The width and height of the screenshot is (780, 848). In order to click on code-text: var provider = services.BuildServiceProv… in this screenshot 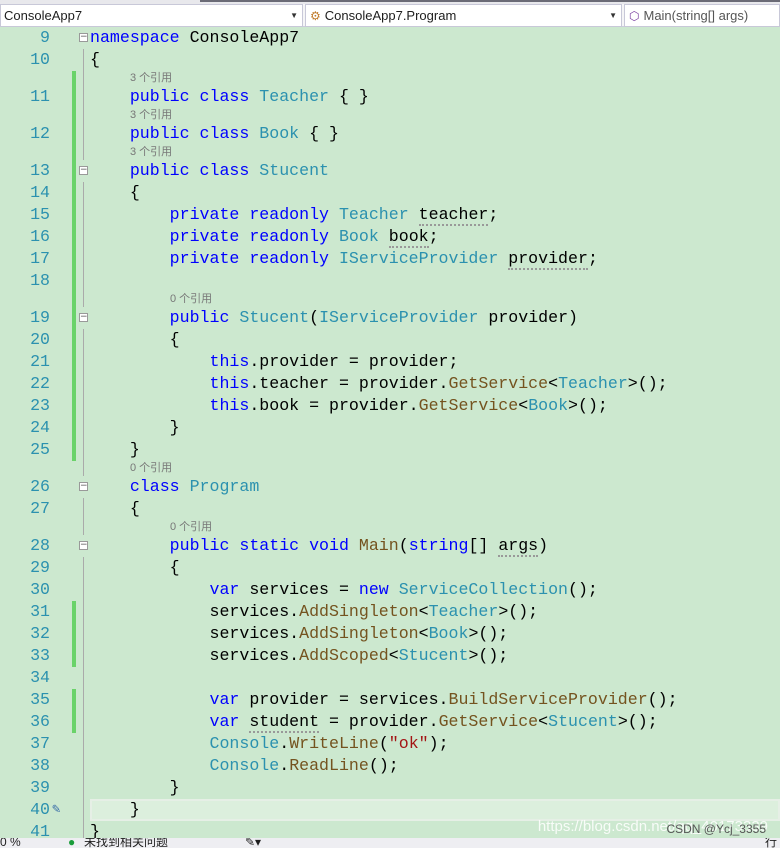, I will do `click(384, 700)`.